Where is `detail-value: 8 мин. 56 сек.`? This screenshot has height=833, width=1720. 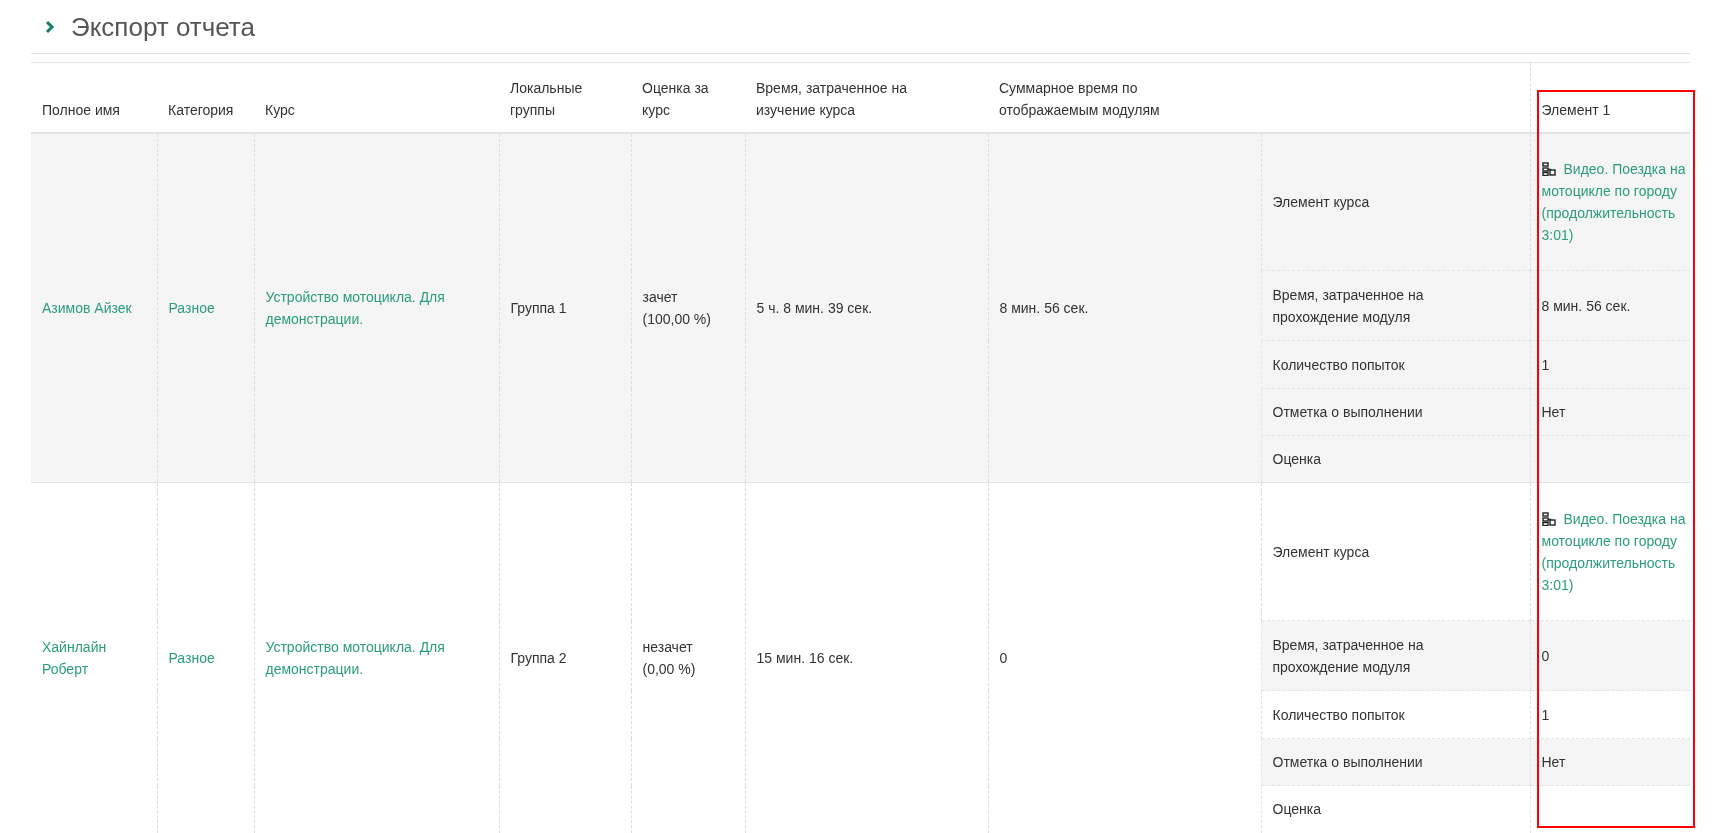 detail-value: 8 мин. 56 сек. is located at coordinates (1586, 305).